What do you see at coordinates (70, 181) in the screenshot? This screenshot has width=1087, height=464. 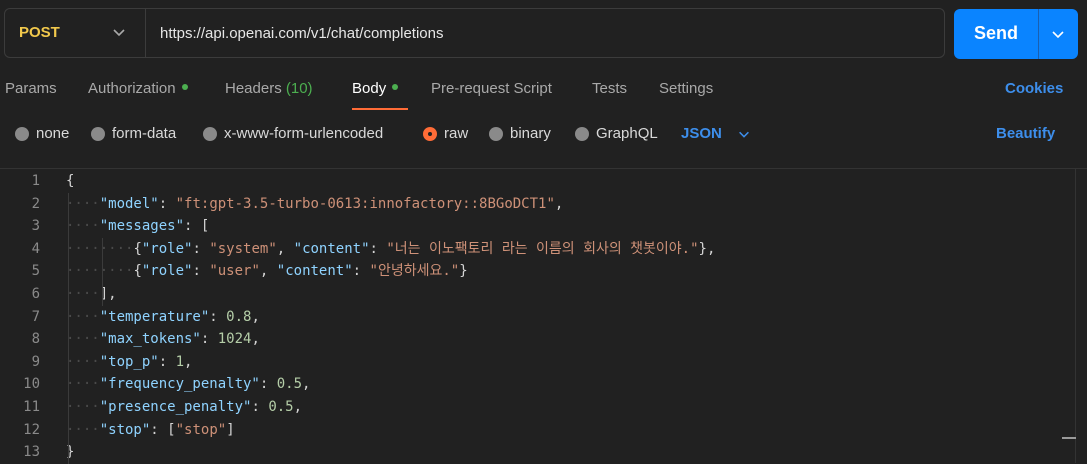 I see `code-text: {` at bounding box center [70, 181].